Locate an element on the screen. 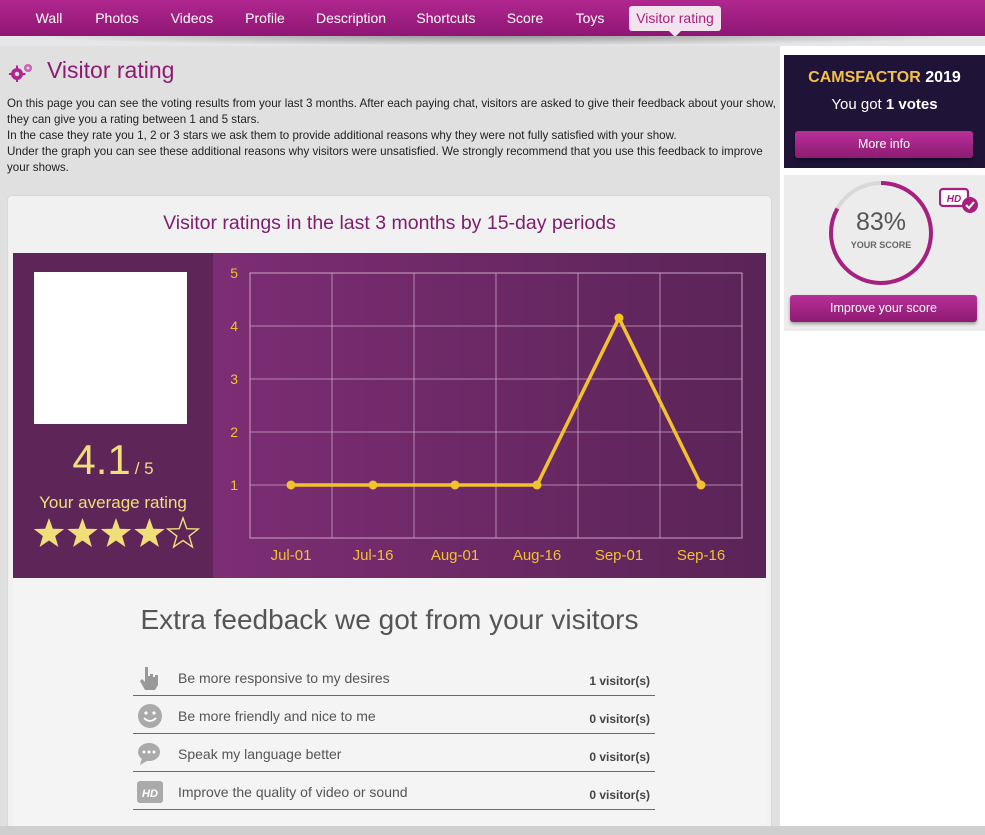 This screenshot has width=985, height=835. more-info-button: More info is located at coordinates (884, 144).